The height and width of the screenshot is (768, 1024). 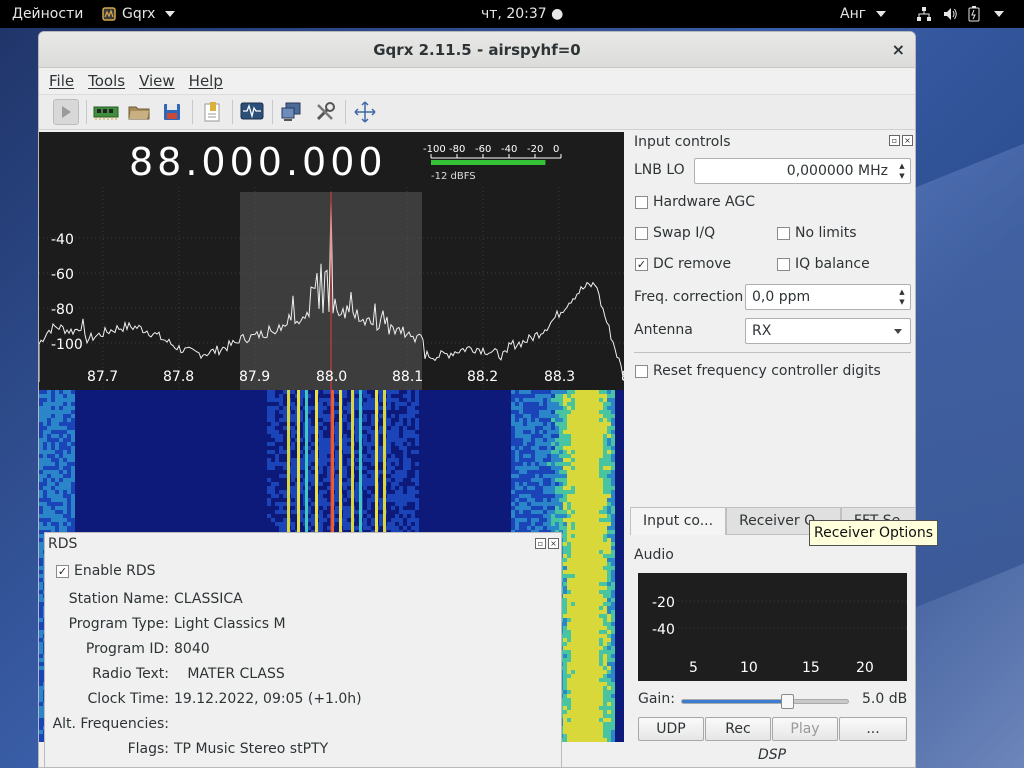 What do you see at coordinates (292, 112) in the screenshot?
I see `remote-control-button` at bounding box center [292, 112].